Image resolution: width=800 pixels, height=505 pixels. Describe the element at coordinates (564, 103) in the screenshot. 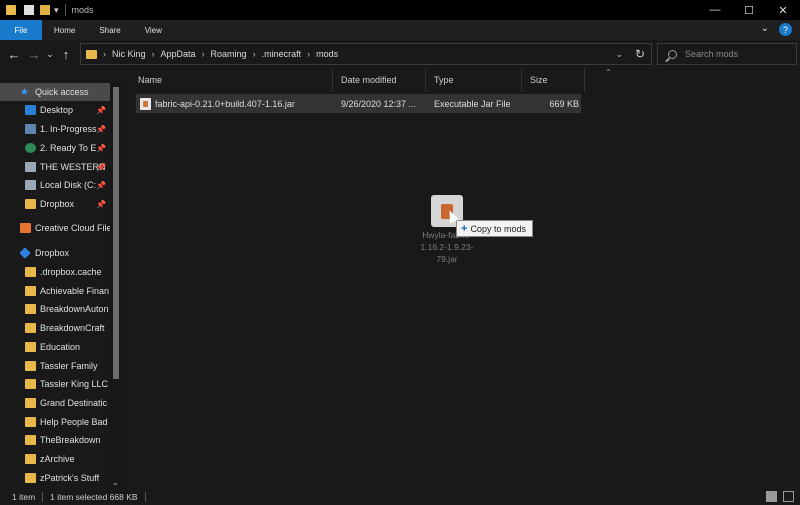

I see `file-size: 669 KB` at that location.